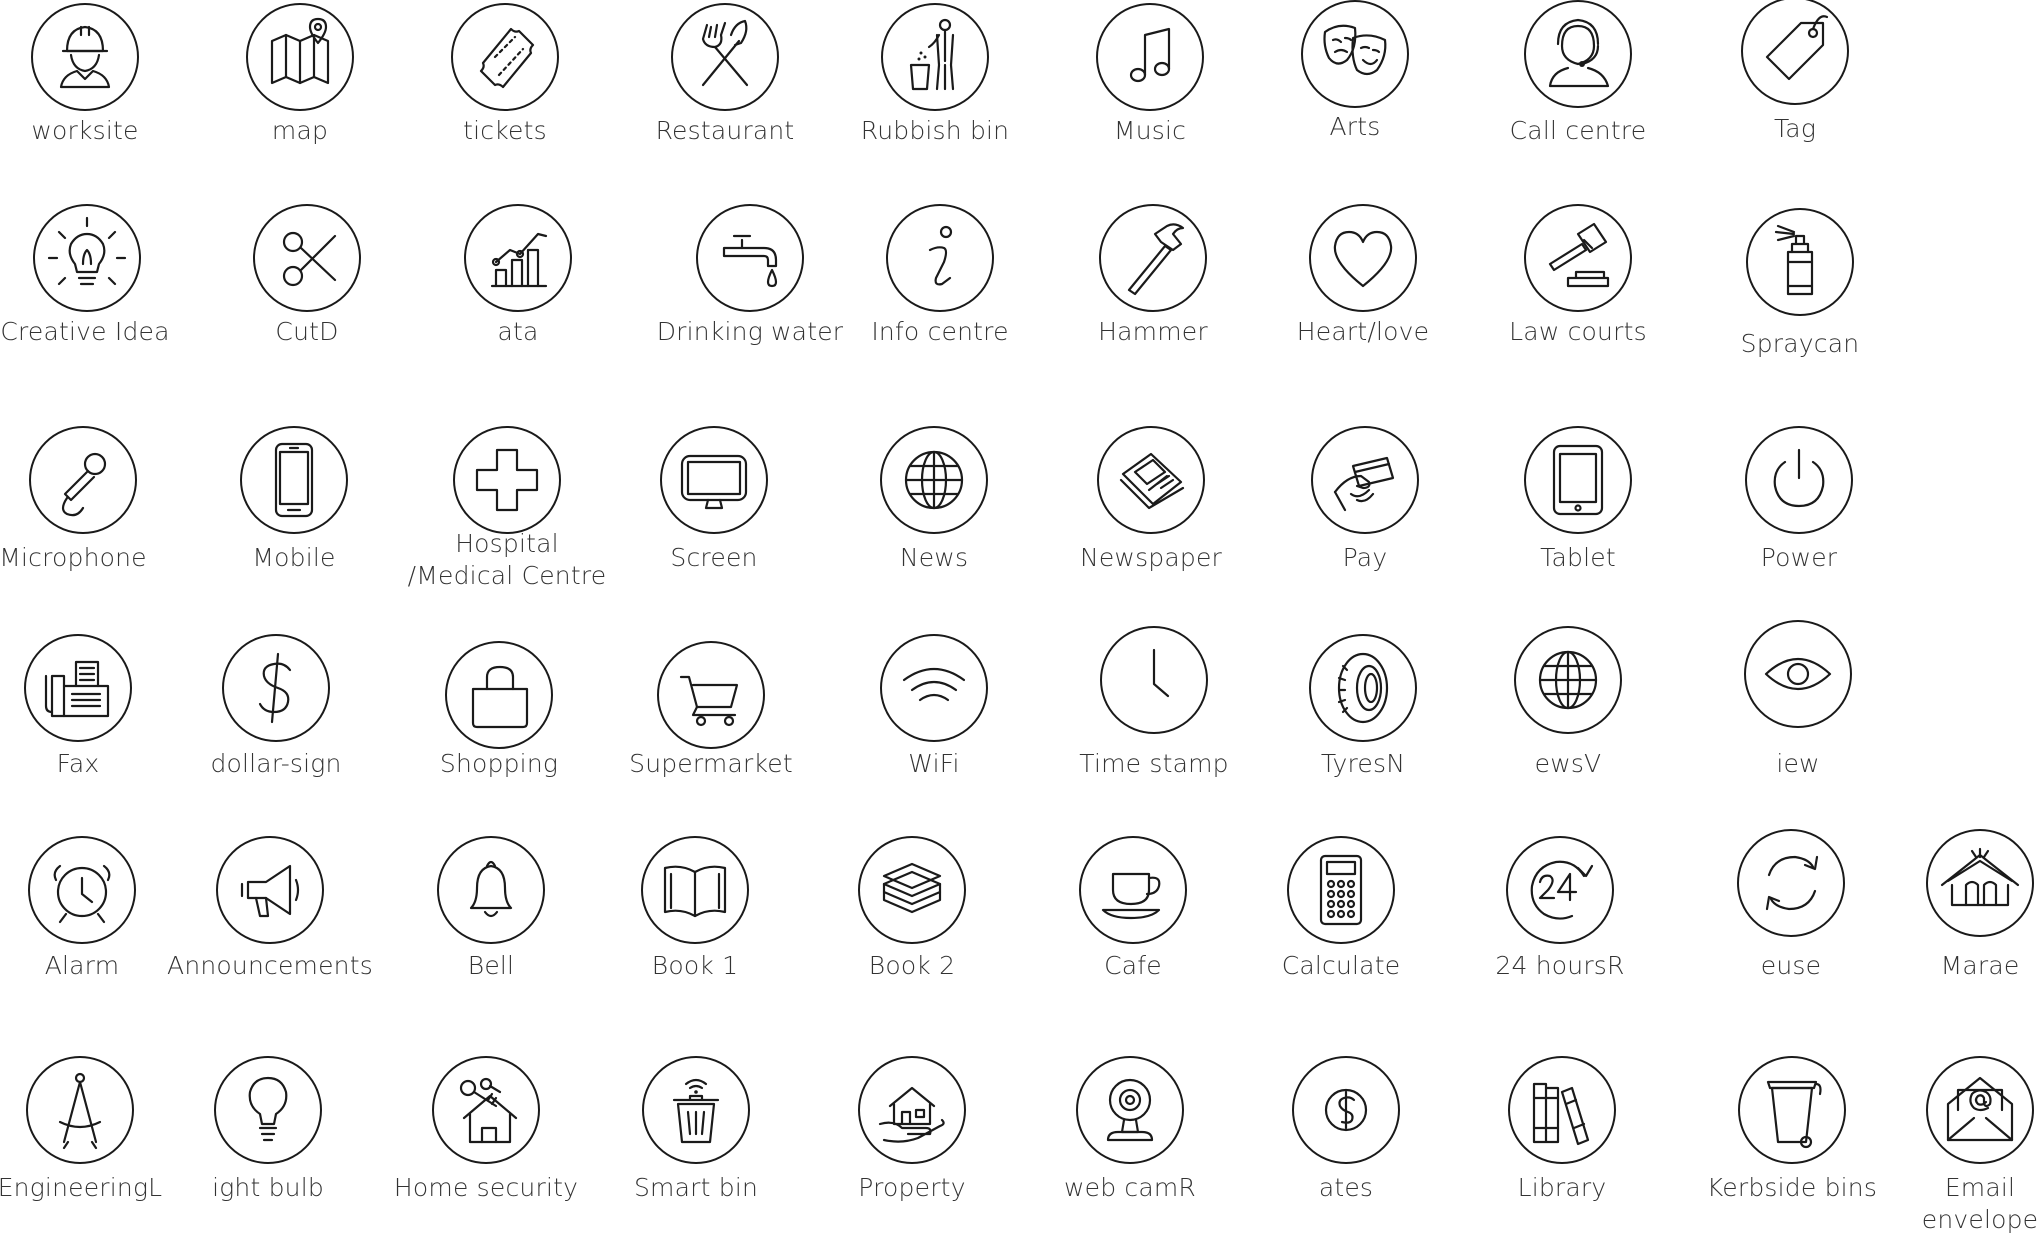 Image resolution: width=2037 pixels, height=1259 pixels. Describe the element at coordinates (294, 480) in the screenshot. I see `mobile-icon` at that location.